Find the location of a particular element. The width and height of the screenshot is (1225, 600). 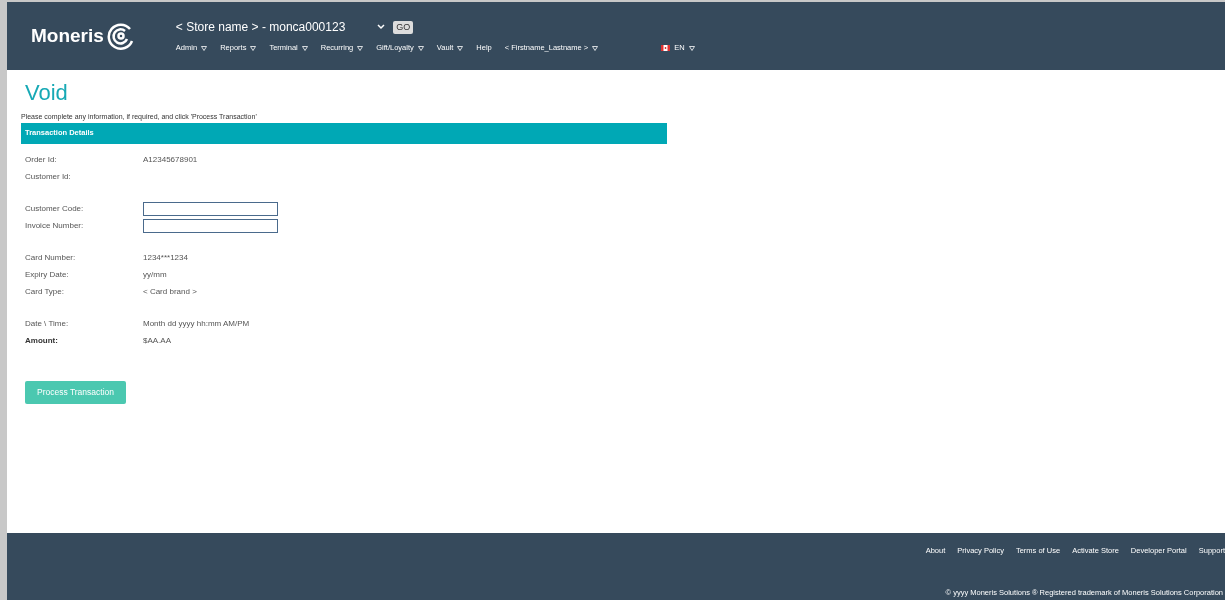

field-label: Invoice Number: is located at coordinates (55, 225).